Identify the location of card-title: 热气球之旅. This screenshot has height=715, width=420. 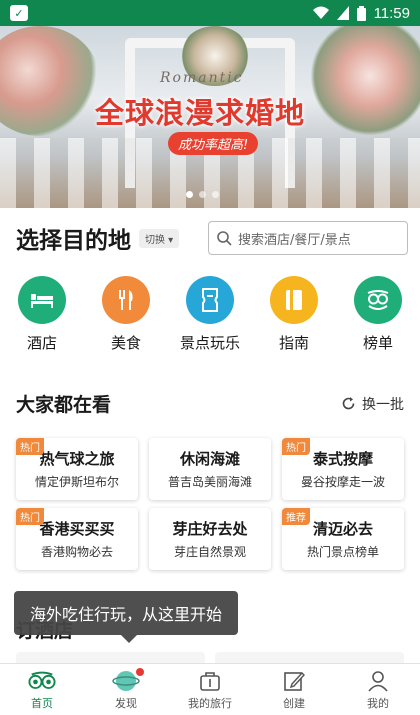
(77, 459).